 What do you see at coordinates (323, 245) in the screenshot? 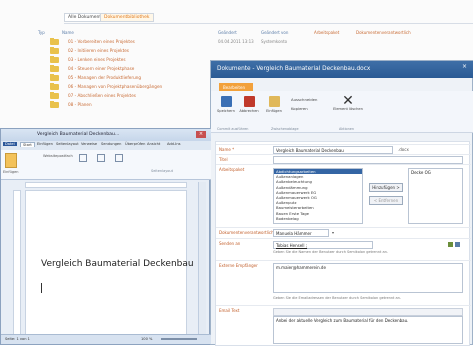
I see `sendto-input: Tobias Hensell ;` at bounding box center [323, 245].